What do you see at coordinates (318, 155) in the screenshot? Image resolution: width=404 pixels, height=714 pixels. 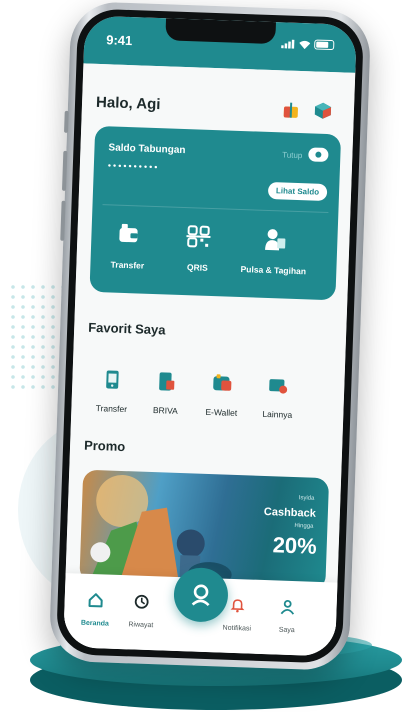 I see `eye-toggle-icon` at bounding box center [318, 155].